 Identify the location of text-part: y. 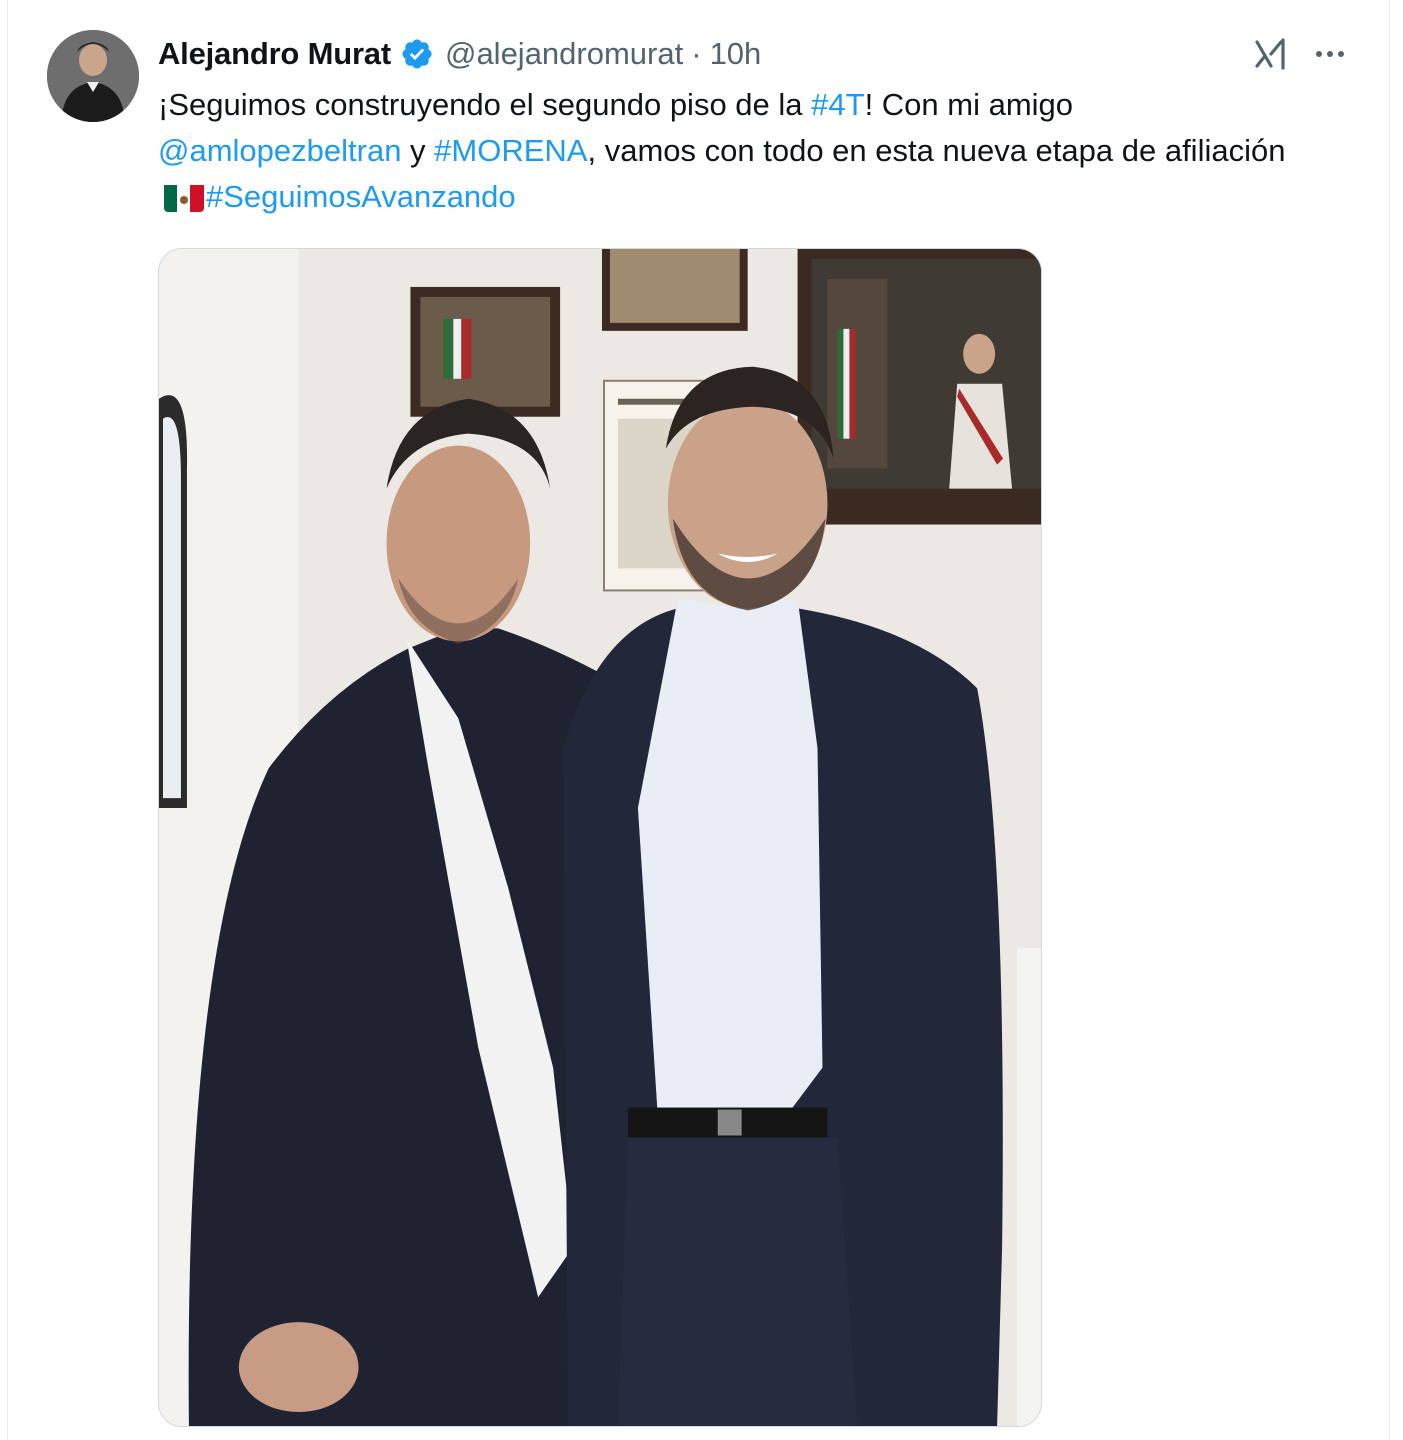
(418, 150).